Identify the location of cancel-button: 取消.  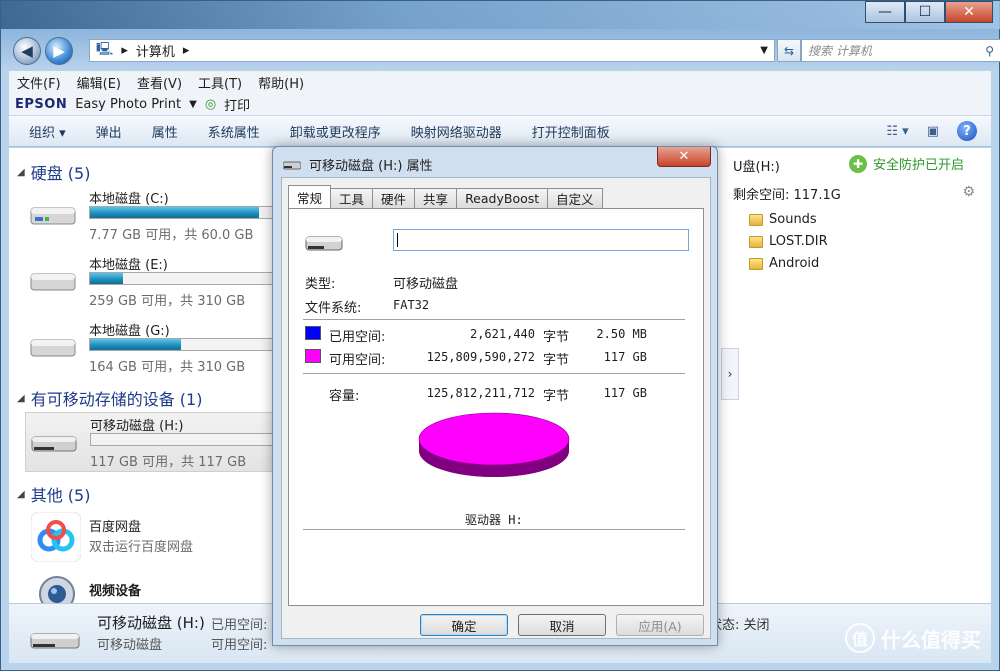
(562, 625).